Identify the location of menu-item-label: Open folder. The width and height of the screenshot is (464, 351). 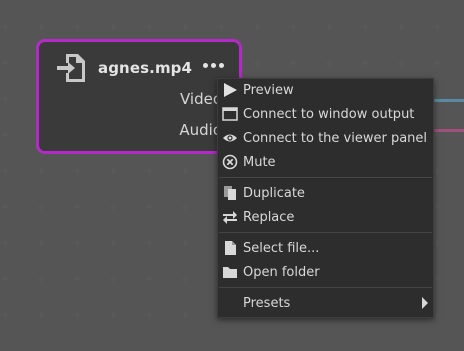
(281, 272).